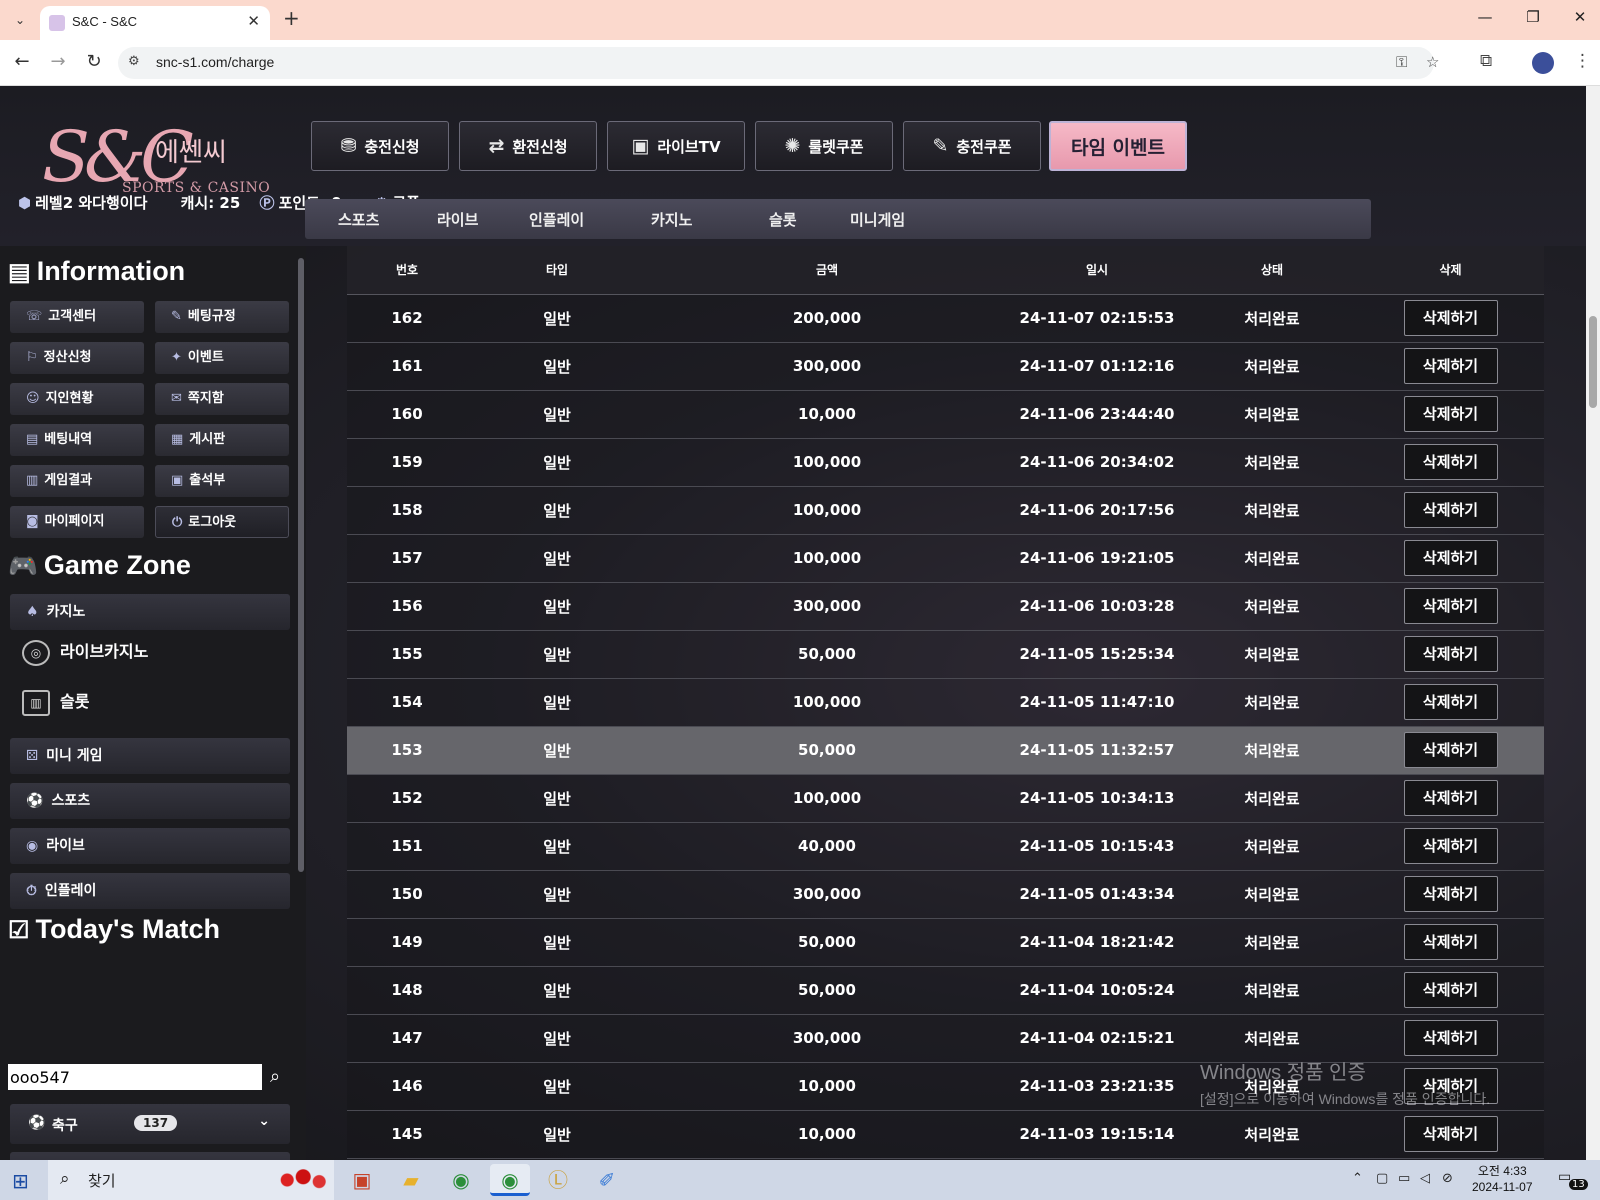 This screenshot has width=1600, height=1200. I want to click on messages-button: ✉ 쪽지함, so click(222, 399).